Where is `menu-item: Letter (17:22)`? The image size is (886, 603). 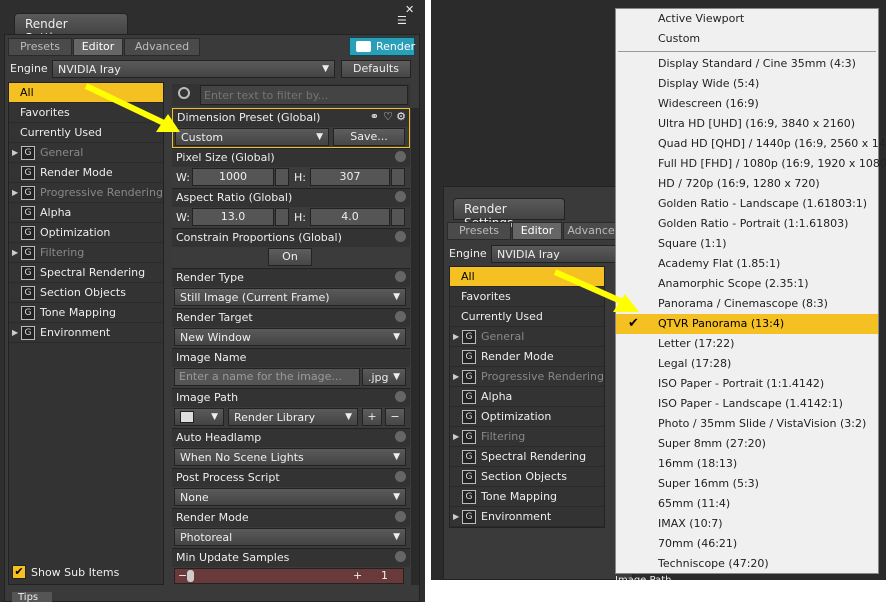
menu-item: Letter (17:22) is located at coordinates (747, 344).